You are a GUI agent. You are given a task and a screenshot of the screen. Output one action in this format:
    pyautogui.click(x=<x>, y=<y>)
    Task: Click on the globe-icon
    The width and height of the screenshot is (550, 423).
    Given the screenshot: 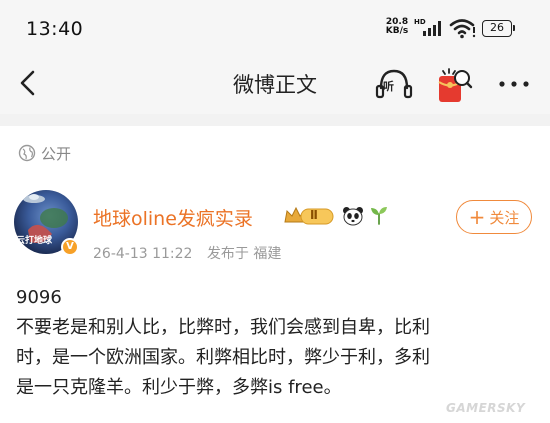 What is the action you would take?
    pyautogui.click(x=27, y=153)
    